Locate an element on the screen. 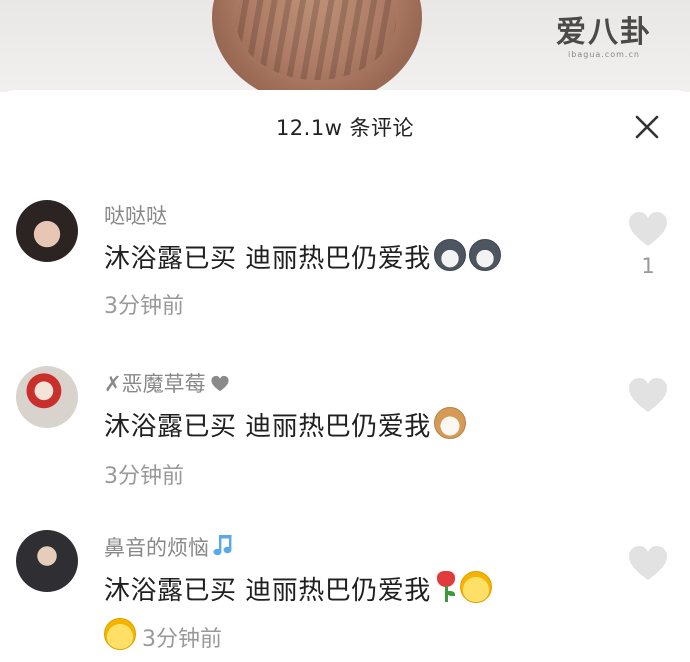  watermark-logo-text: 爱八卦 is located at coordinates (604, 32).